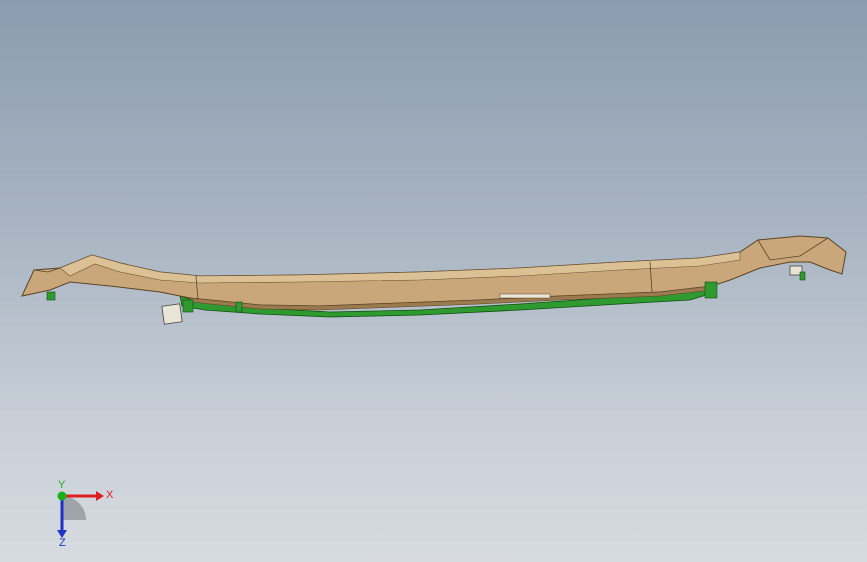 This screenshot has width=867, height=562. I want to click on x-arrowhead-icon, so click(100, 496).